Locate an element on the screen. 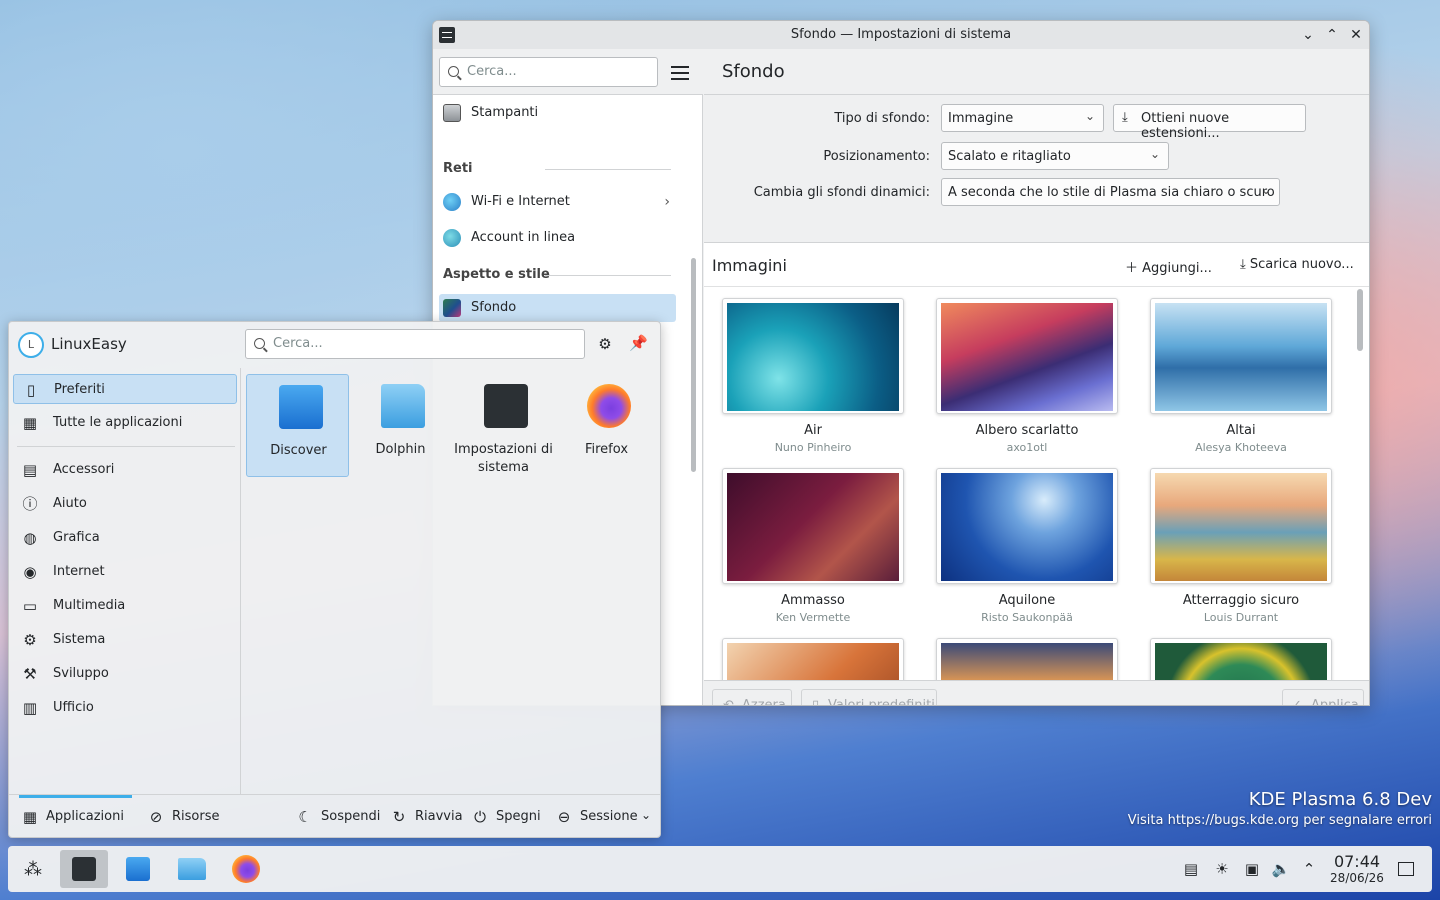 The height and width of the screenshot is (900, 1440). minimize-button: ⌄ is located at coordinates (1308, 35).